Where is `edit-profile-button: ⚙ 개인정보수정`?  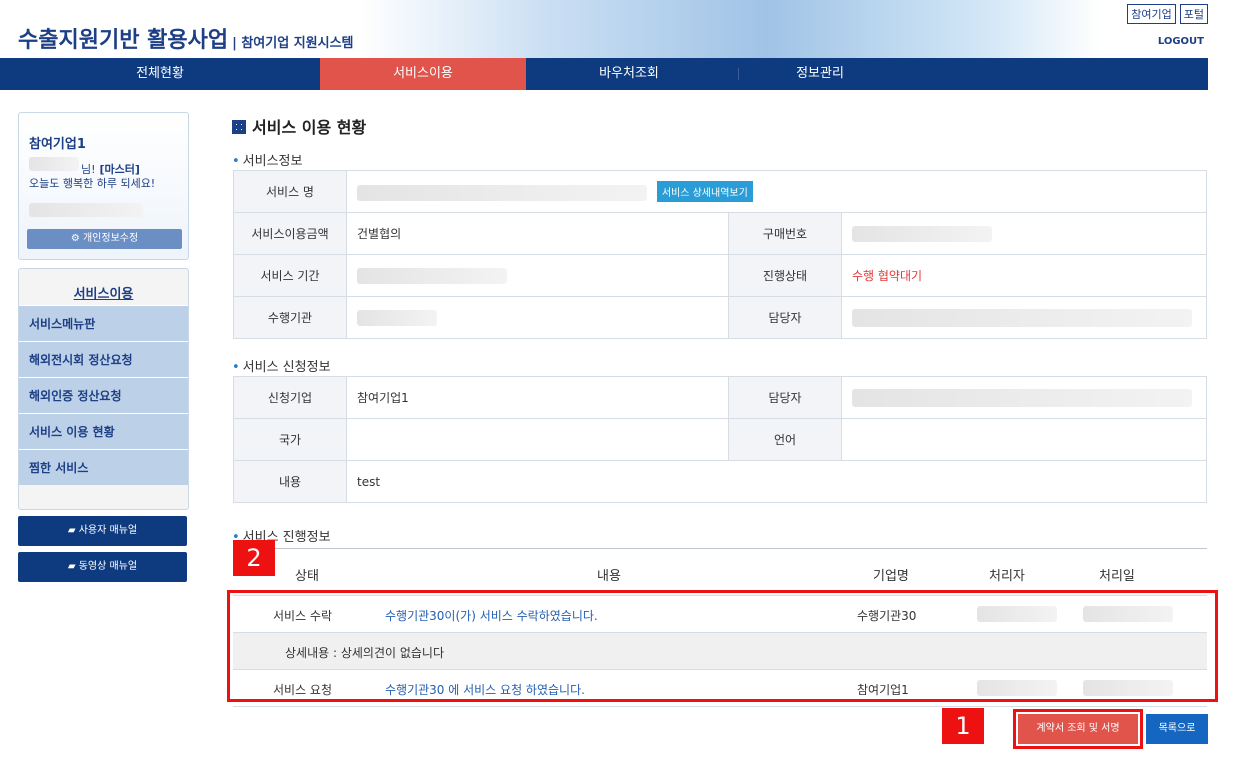 edit-profile-button: ⚙ 개인정보수정 is located at coordinates (104, 239).